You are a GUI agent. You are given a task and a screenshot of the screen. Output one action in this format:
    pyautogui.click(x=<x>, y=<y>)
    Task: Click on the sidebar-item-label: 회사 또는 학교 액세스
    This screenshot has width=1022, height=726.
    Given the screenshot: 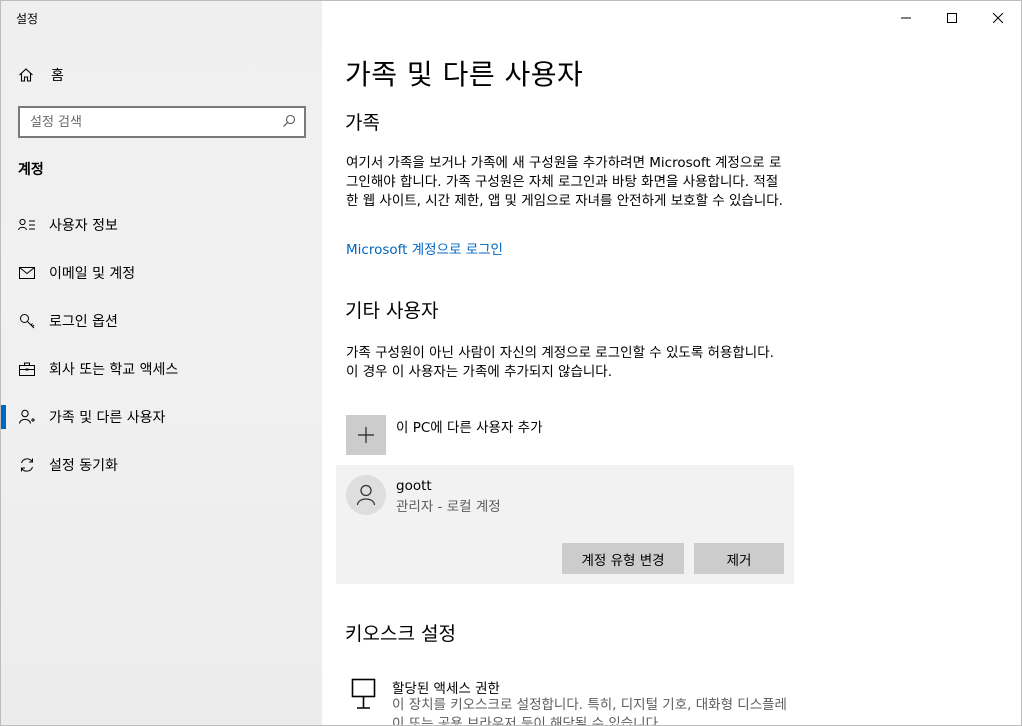 What is the action you would take?
    pyautogui.click(x=114, y=370)
    